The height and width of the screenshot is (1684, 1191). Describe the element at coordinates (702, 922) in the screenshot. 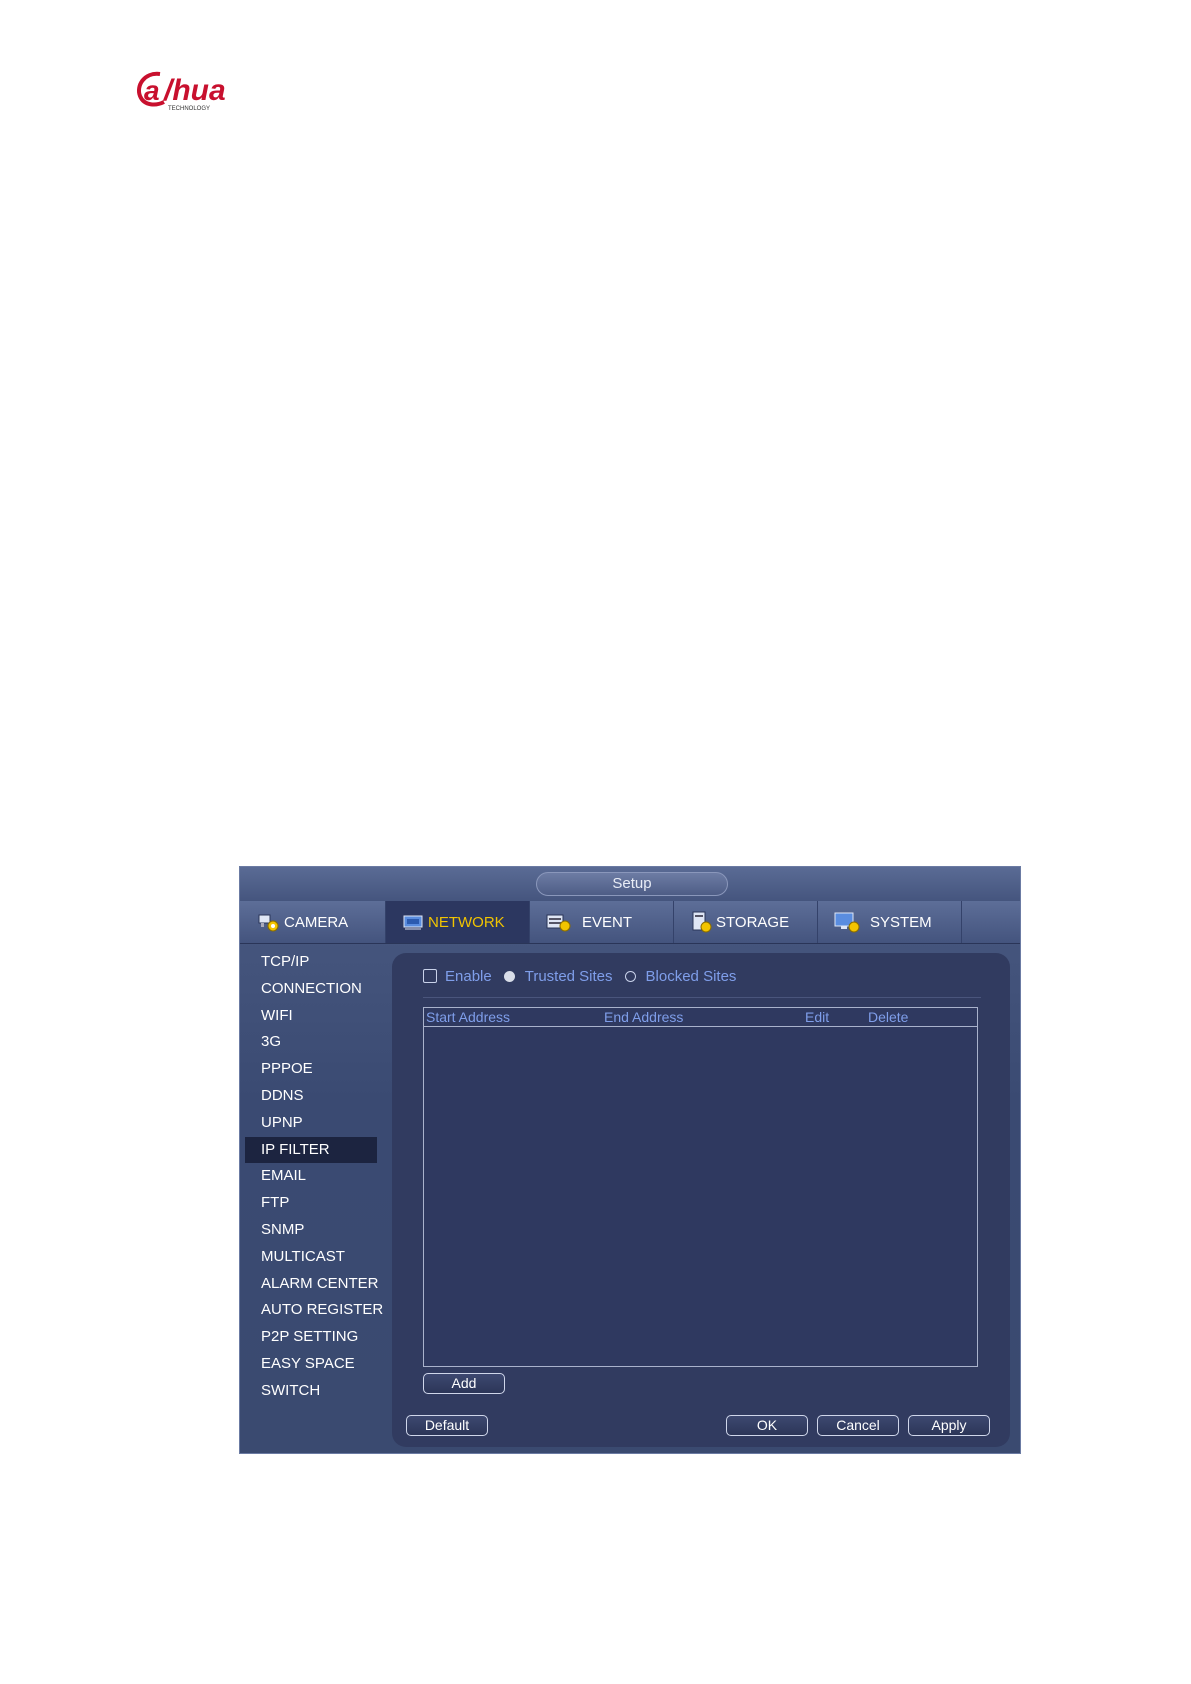

I see `storage-icon` at that location.